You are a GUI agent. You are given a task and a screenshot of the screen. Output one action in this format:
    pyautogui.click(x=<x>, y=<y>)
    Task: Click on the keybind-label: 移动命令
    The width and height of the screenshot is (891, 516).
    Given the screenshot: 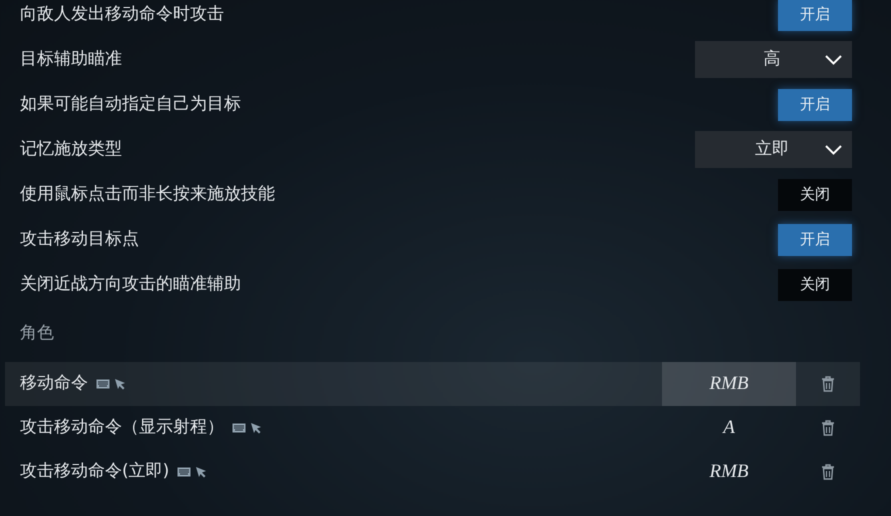 What is the action you would take?
    pyautogui.click(x=54, y=384)
    